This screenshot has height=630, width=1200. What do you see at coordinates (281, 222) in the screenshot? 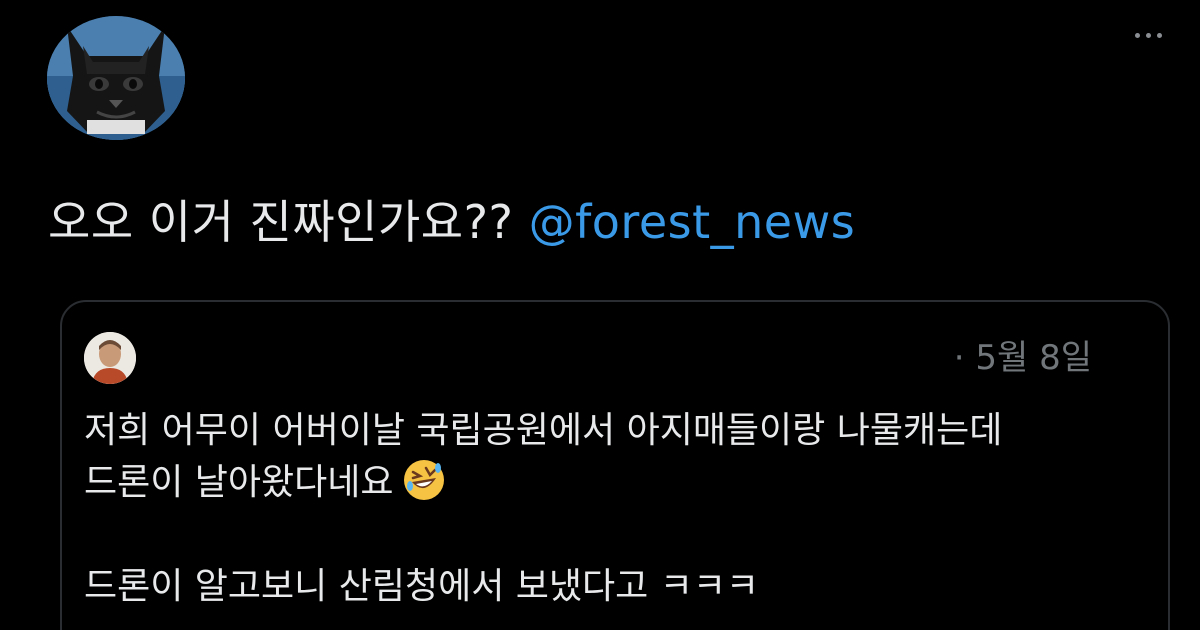
I see `tweet-body: 오오 이거 진짜인가요??` at bounding box center [281, 222].